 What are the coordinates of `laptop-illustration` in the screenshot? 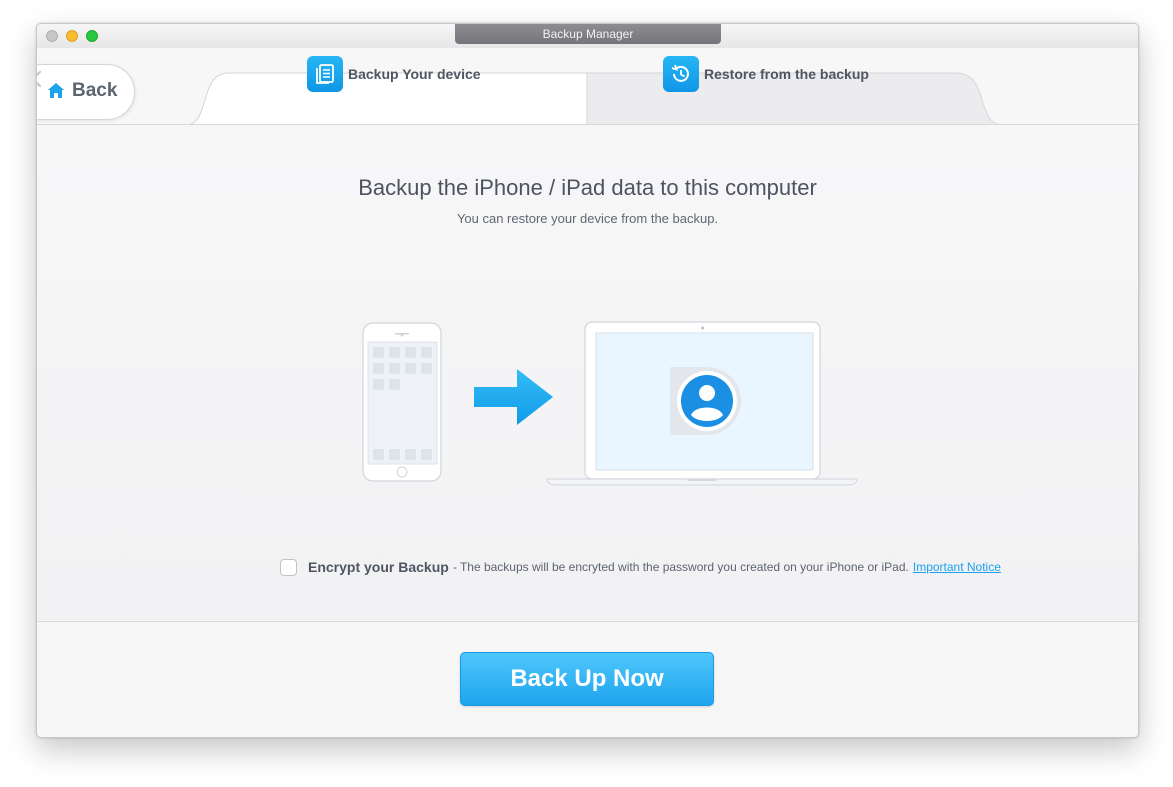 It's located at (702, 403).